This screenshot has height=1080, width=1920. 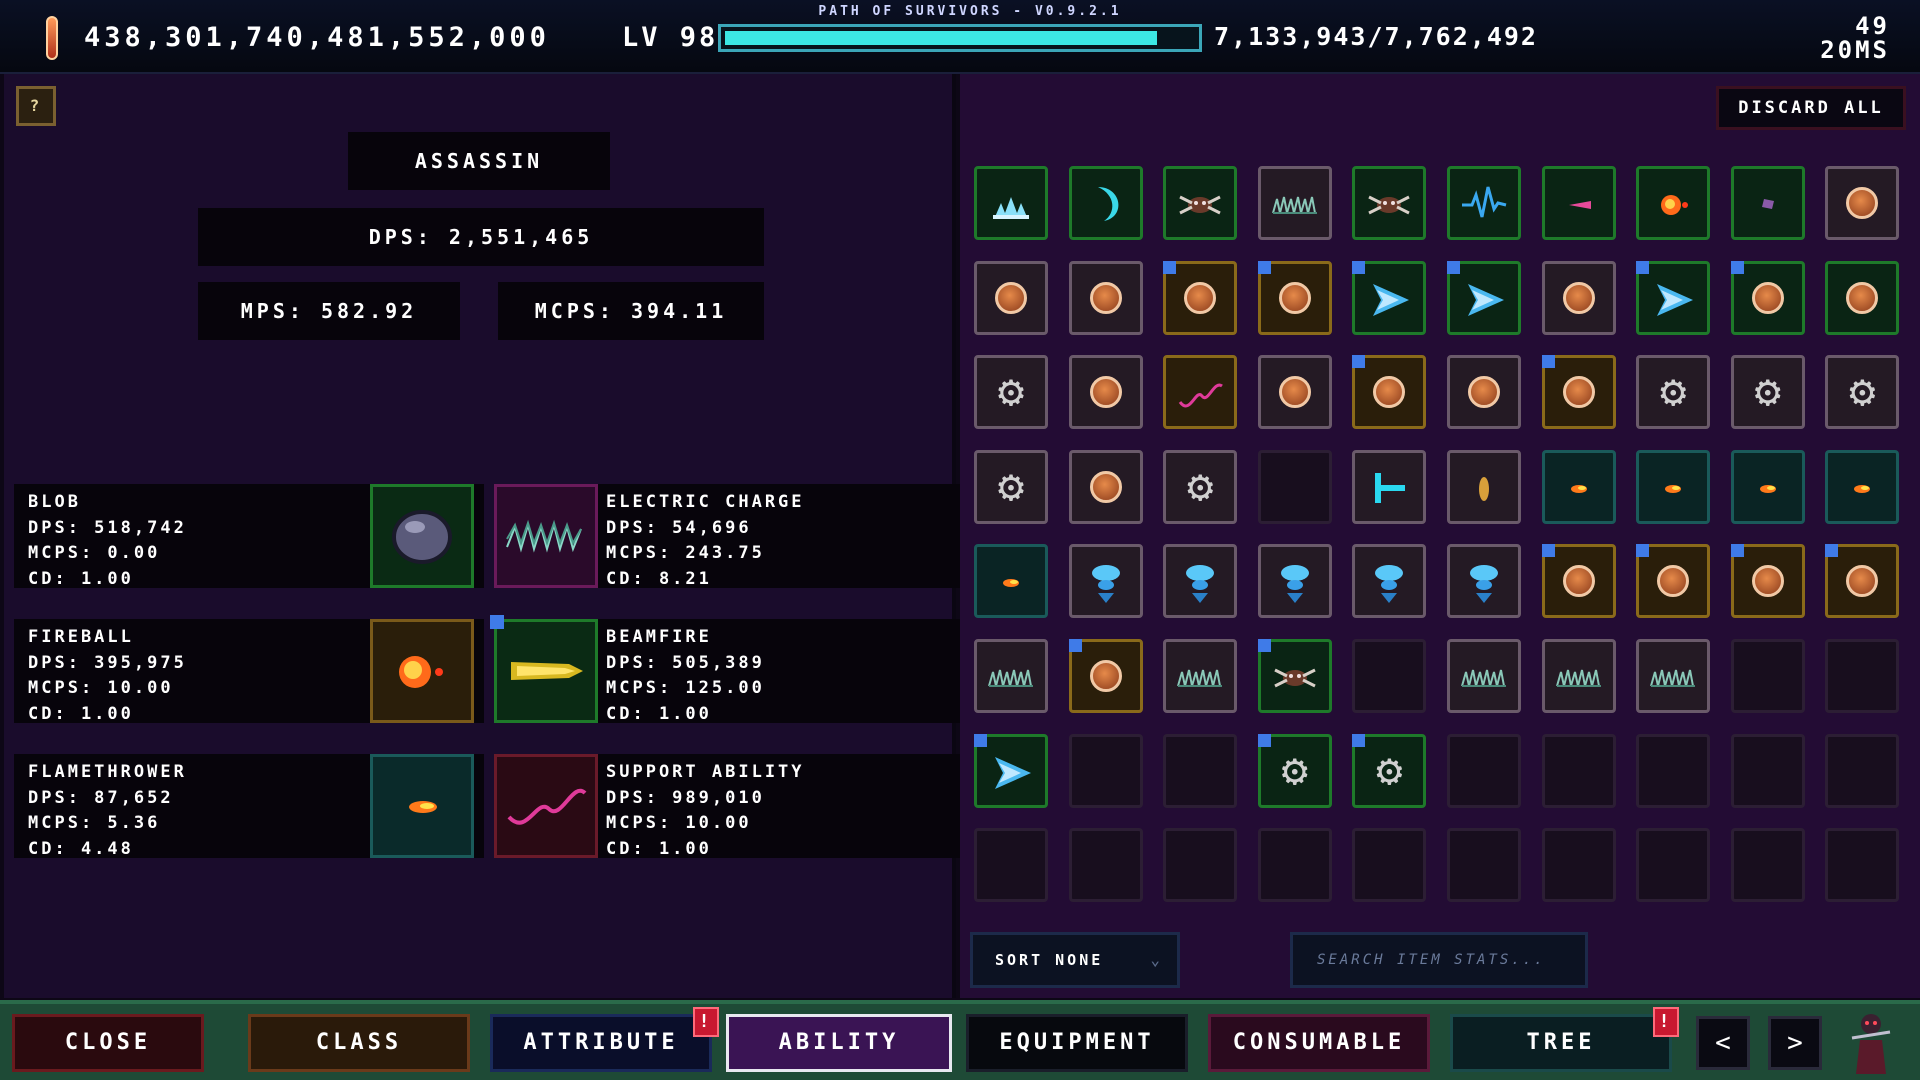 I want to click on tab-ability: ABILITY, so click(x=839, y=1043).